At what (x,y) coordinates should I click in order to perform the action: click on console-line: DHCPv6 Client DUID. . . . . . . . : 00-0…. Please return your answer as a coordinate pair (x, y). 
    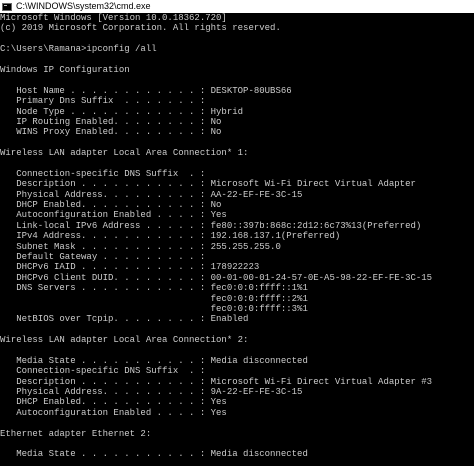
    Looking at the image, I should click on (216, 277).